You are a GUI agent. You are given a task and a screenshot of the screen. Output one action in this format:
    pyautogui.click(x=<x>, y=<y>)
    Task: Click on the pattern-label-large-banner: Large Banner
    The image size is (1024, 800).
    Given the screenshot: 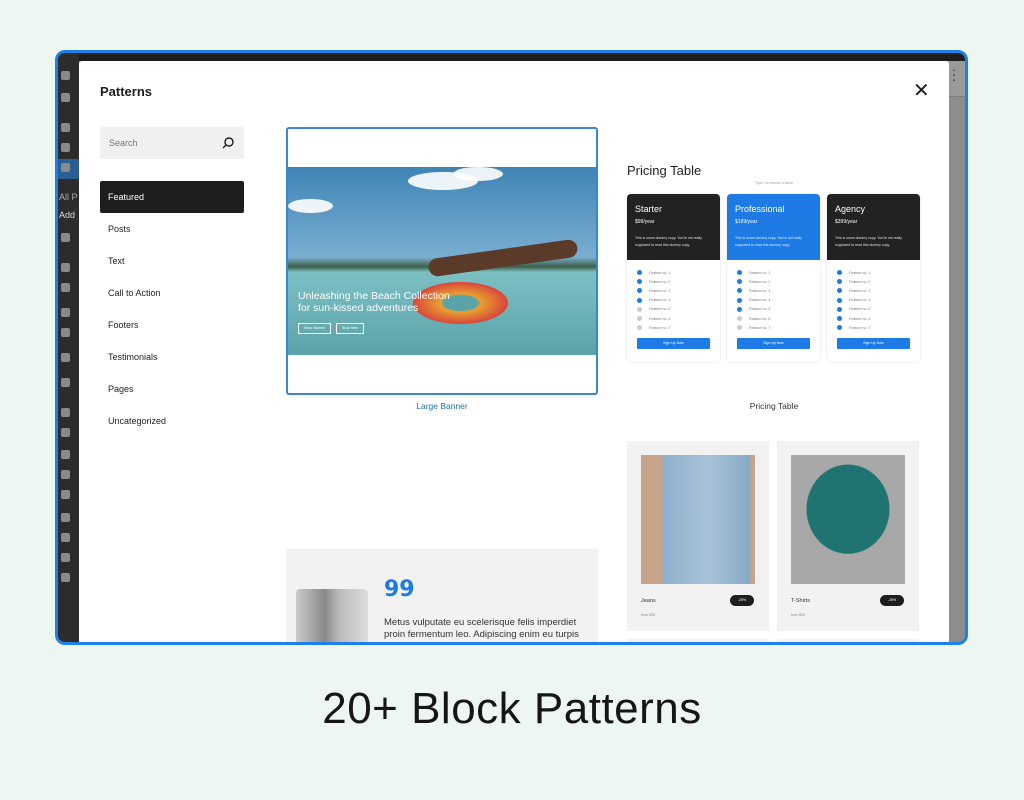 What is the action you would take?
    pyautogui.click(x=442, y=406)
    